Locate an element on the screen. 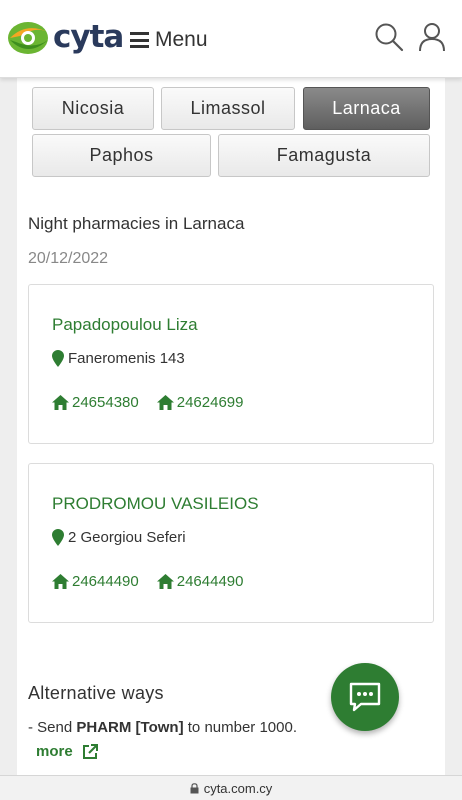 This screenshot has width=462, height=800. city-button-limassol: Limassol is located at coordinates (228, 108).